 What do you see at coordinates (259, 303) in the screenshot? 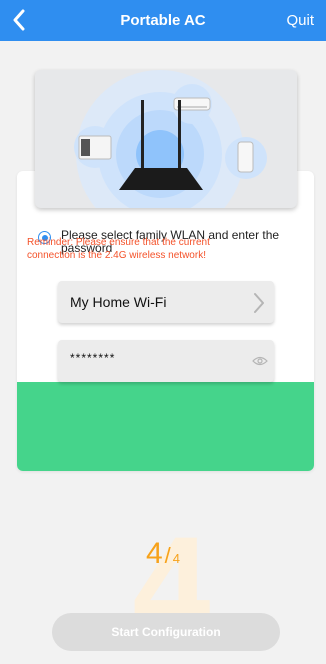
I see `chevron-right-icon` at bounding box center [259, 303].